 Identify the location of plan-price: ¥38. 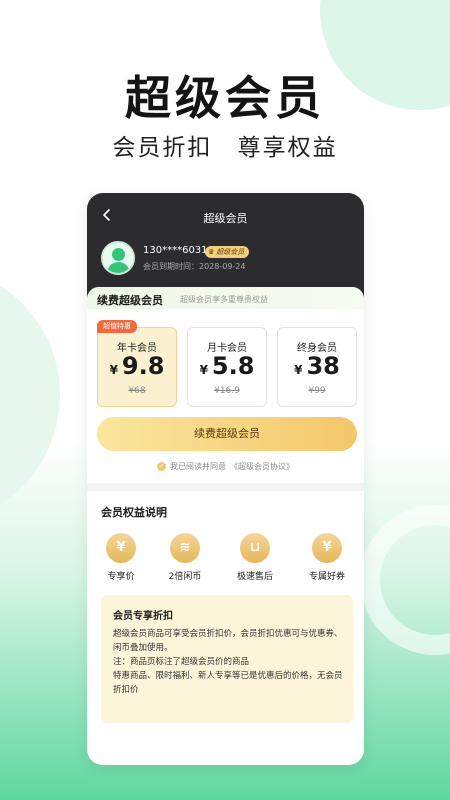
(317, 366).